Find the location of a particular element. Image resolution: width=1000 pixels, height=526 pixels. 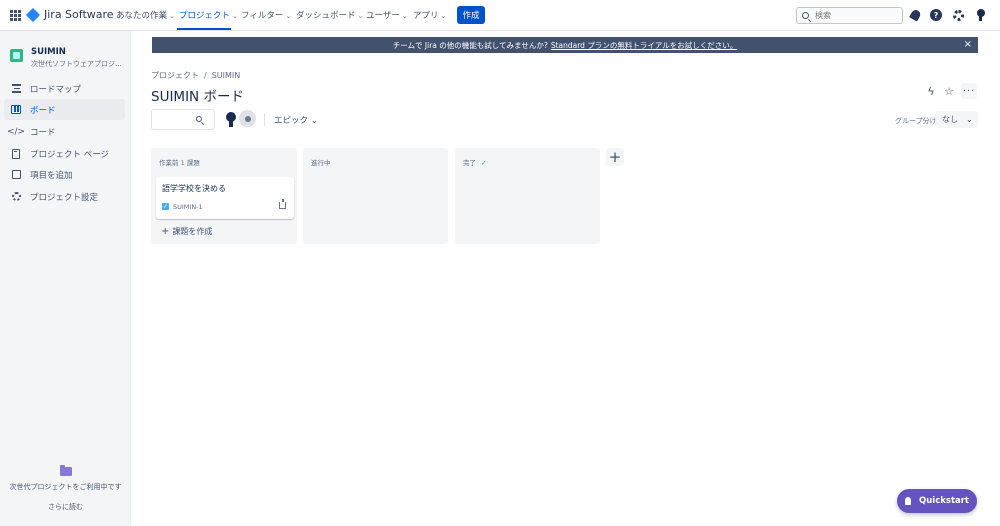

nav-your-work: あなたの作業 ⌄ is located at coordinates (145, 15).